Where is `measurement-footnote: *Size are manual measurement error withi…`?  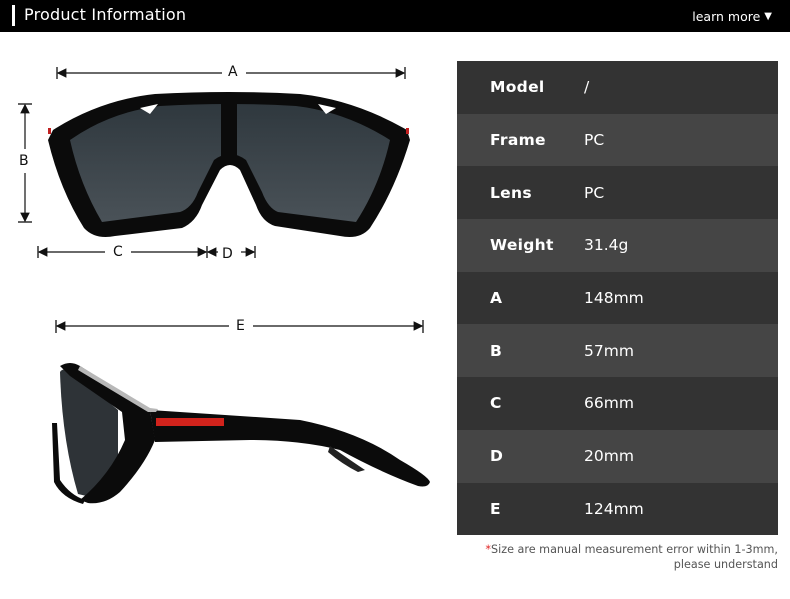 measurement-footnote: *Size are manual measurement error withi… is located at coordinates (631, 557).